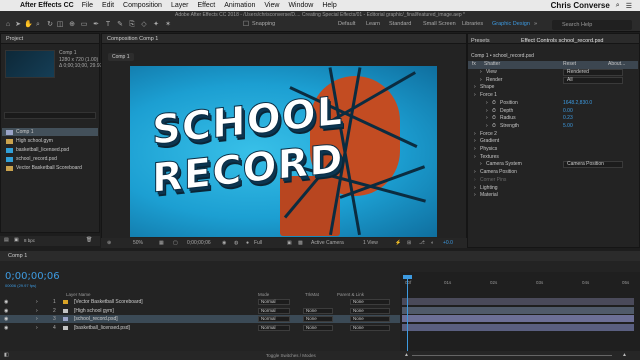  Describe the element at coordinates (312, 294) in the screenshot. I see `header-trkmat: TrkMat` at that location.